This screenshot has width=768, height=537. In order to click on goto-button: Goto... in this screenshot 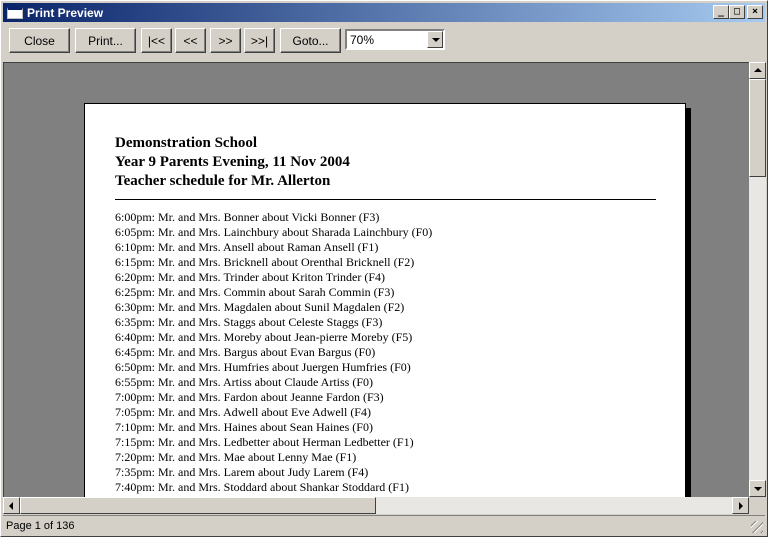, I will do `click(310, 40)`.